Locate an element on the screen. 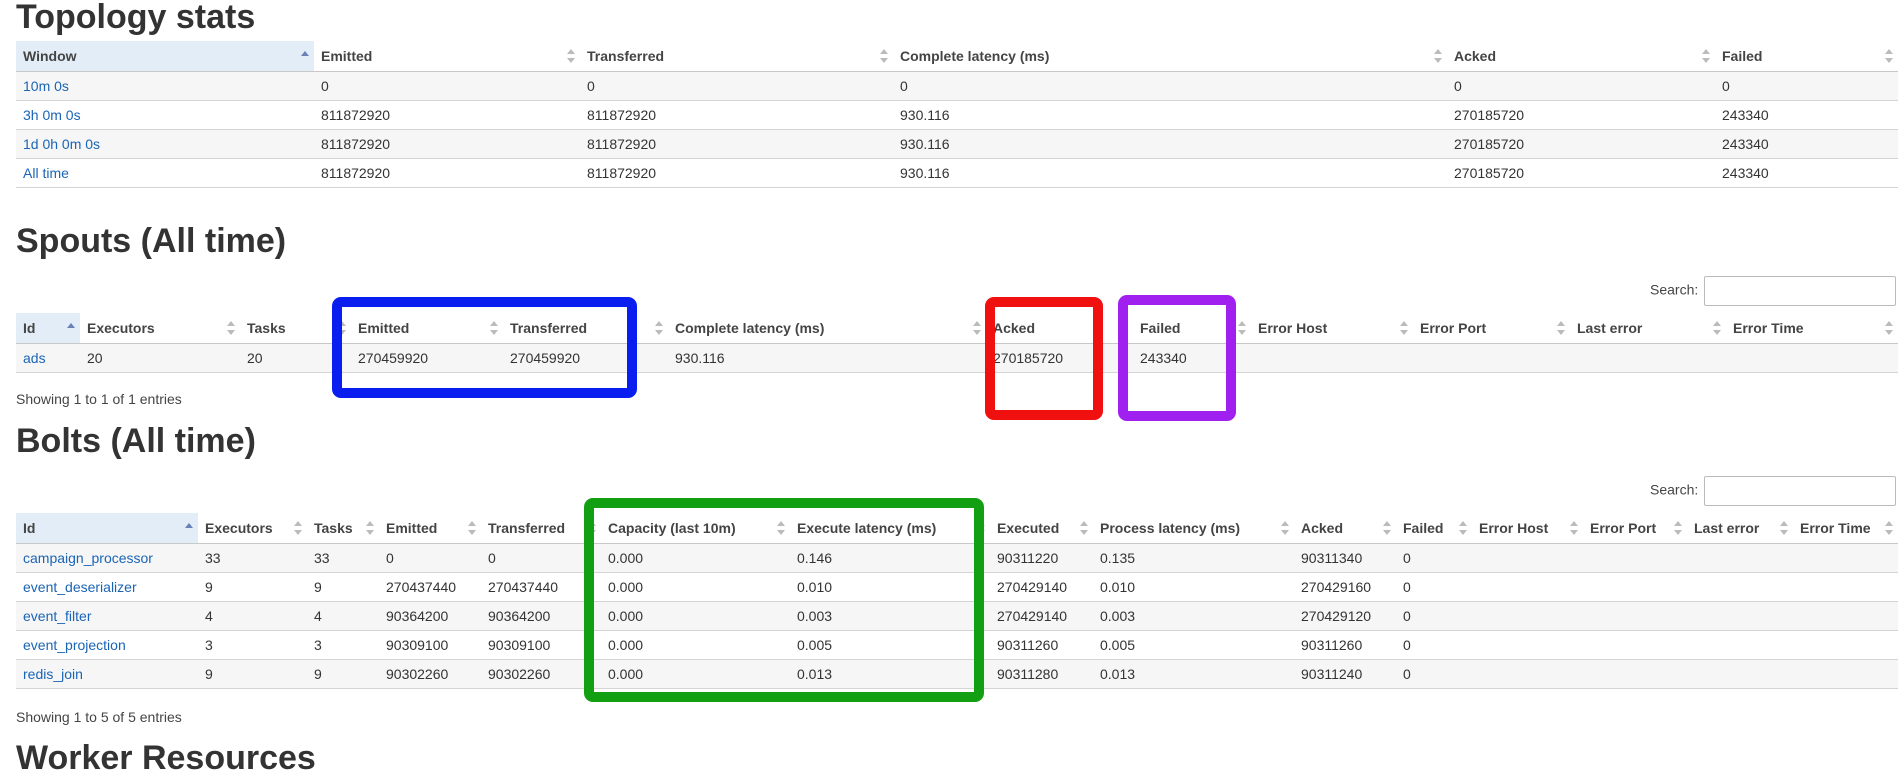 The image size is (1904, 780). table-cell: 270437440 is located at coordinates (541, 587).